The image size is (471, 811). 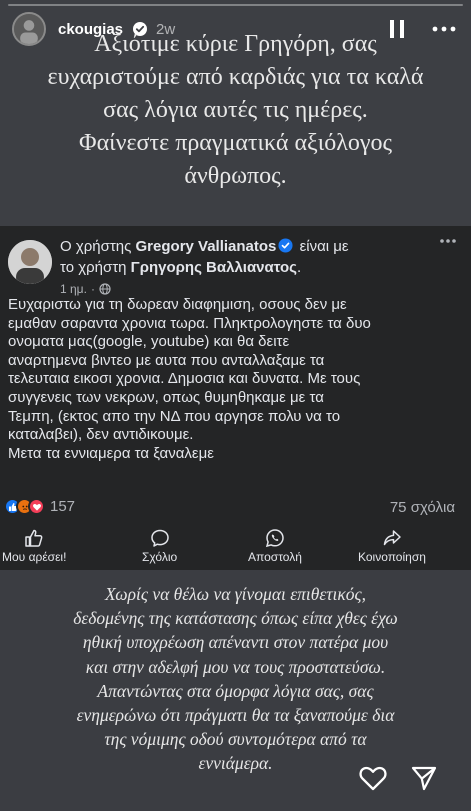 I want to click on comments-count: 75 σχόλια, so click(x=422, y=507).